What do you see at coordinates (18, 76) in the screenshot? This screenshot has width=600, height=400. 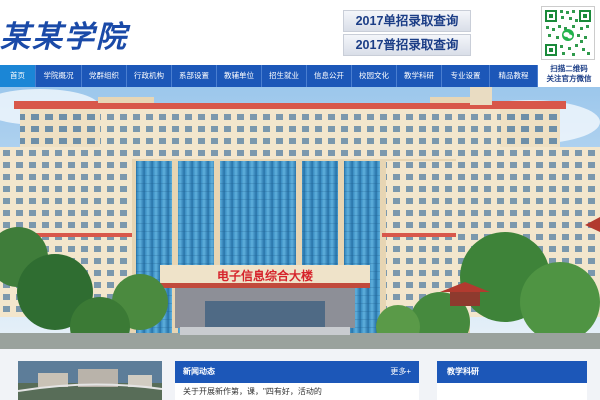 I see `nav-item-home: 首页` at bounding box center [18, 76].